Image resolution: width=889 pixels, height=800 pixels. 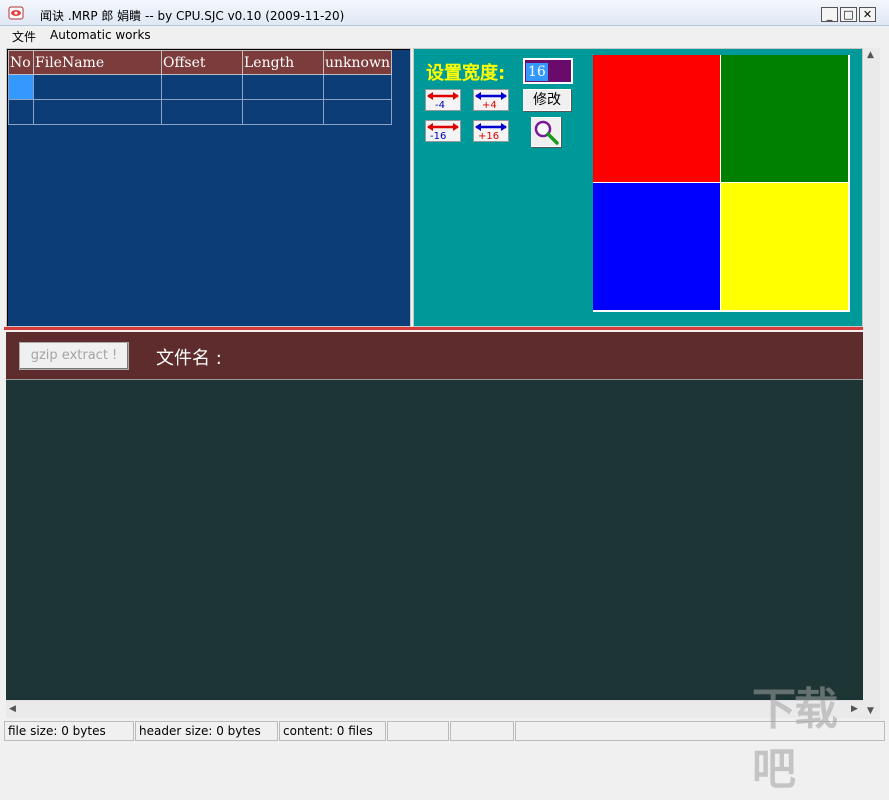 I want to click on table-header-row: No FileName Offset Length unknown, so click(x=200, y=62).